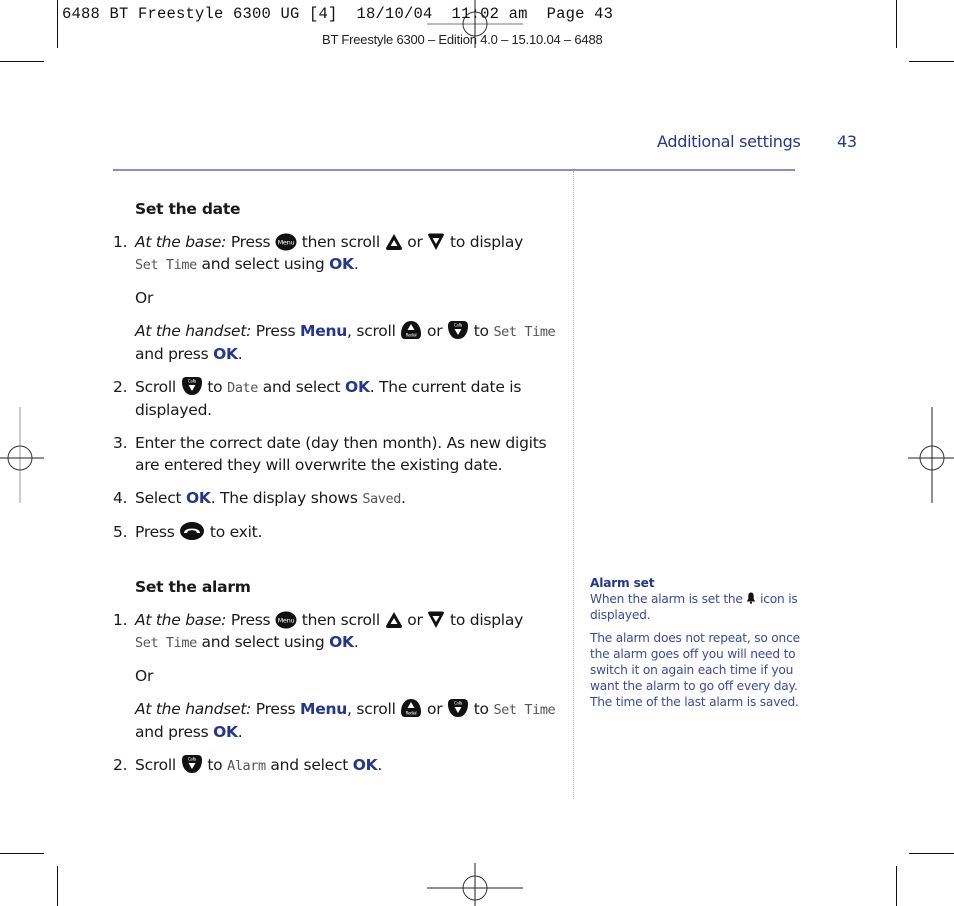 The width and height of the screenshot is (954, 906). I want to click on page-number: 43, so click(847, 141).